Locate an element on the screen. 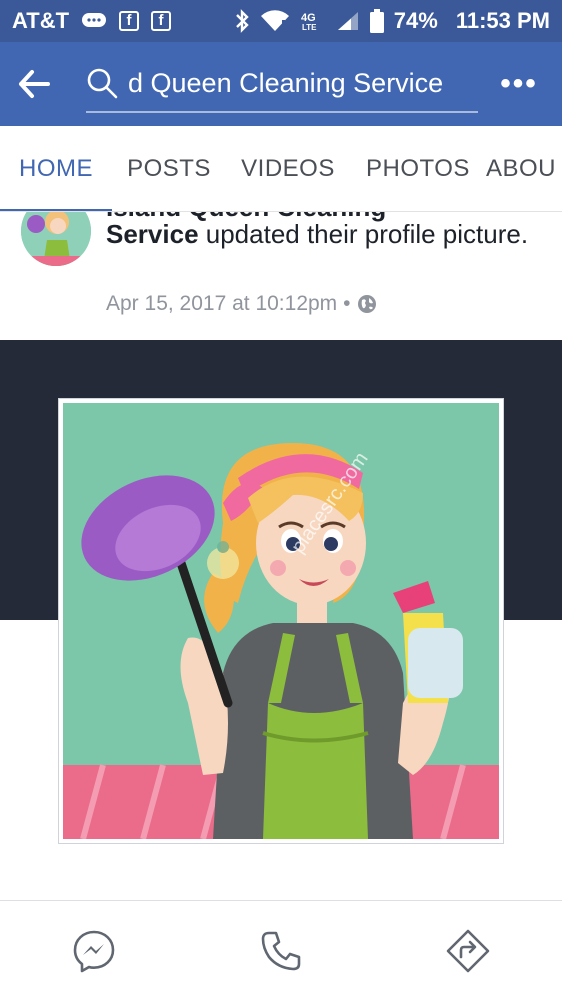  directions-button is located at coordinates (468, 951).